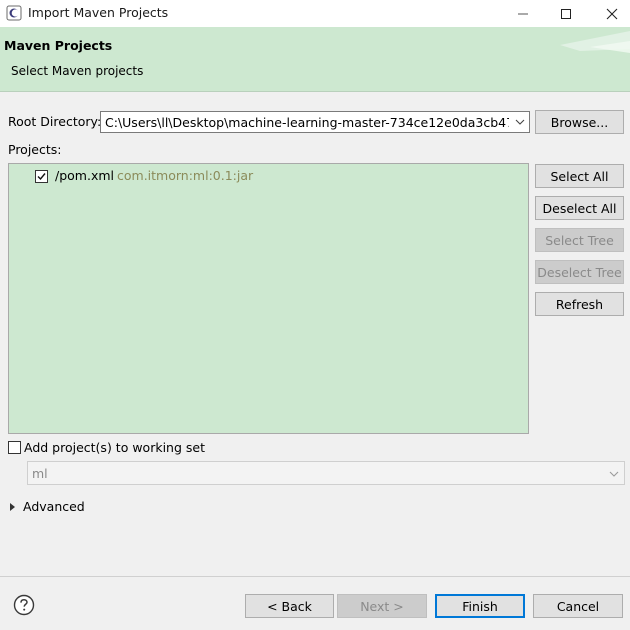 This screenshot has height=630, width=630. I want to click on minimize-icon, so click(523, 13).